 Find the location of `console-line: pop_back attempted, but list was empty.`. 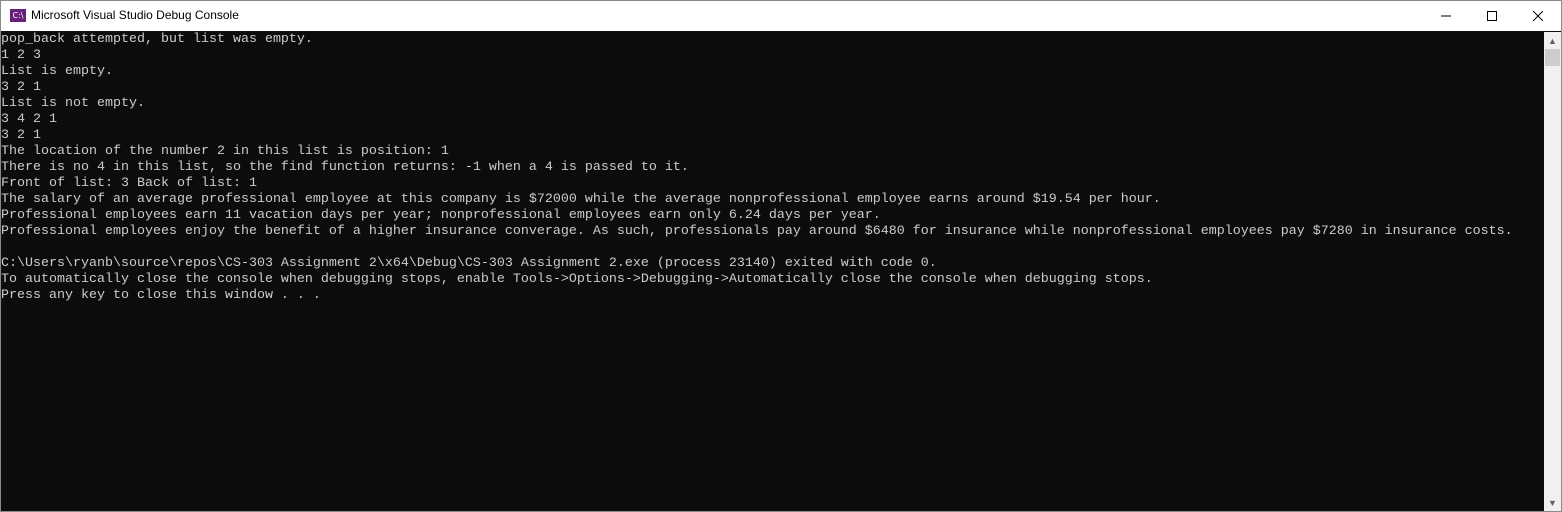

console-line: pop_back attempted, but list was empty. is located at coordinates (157, 39).